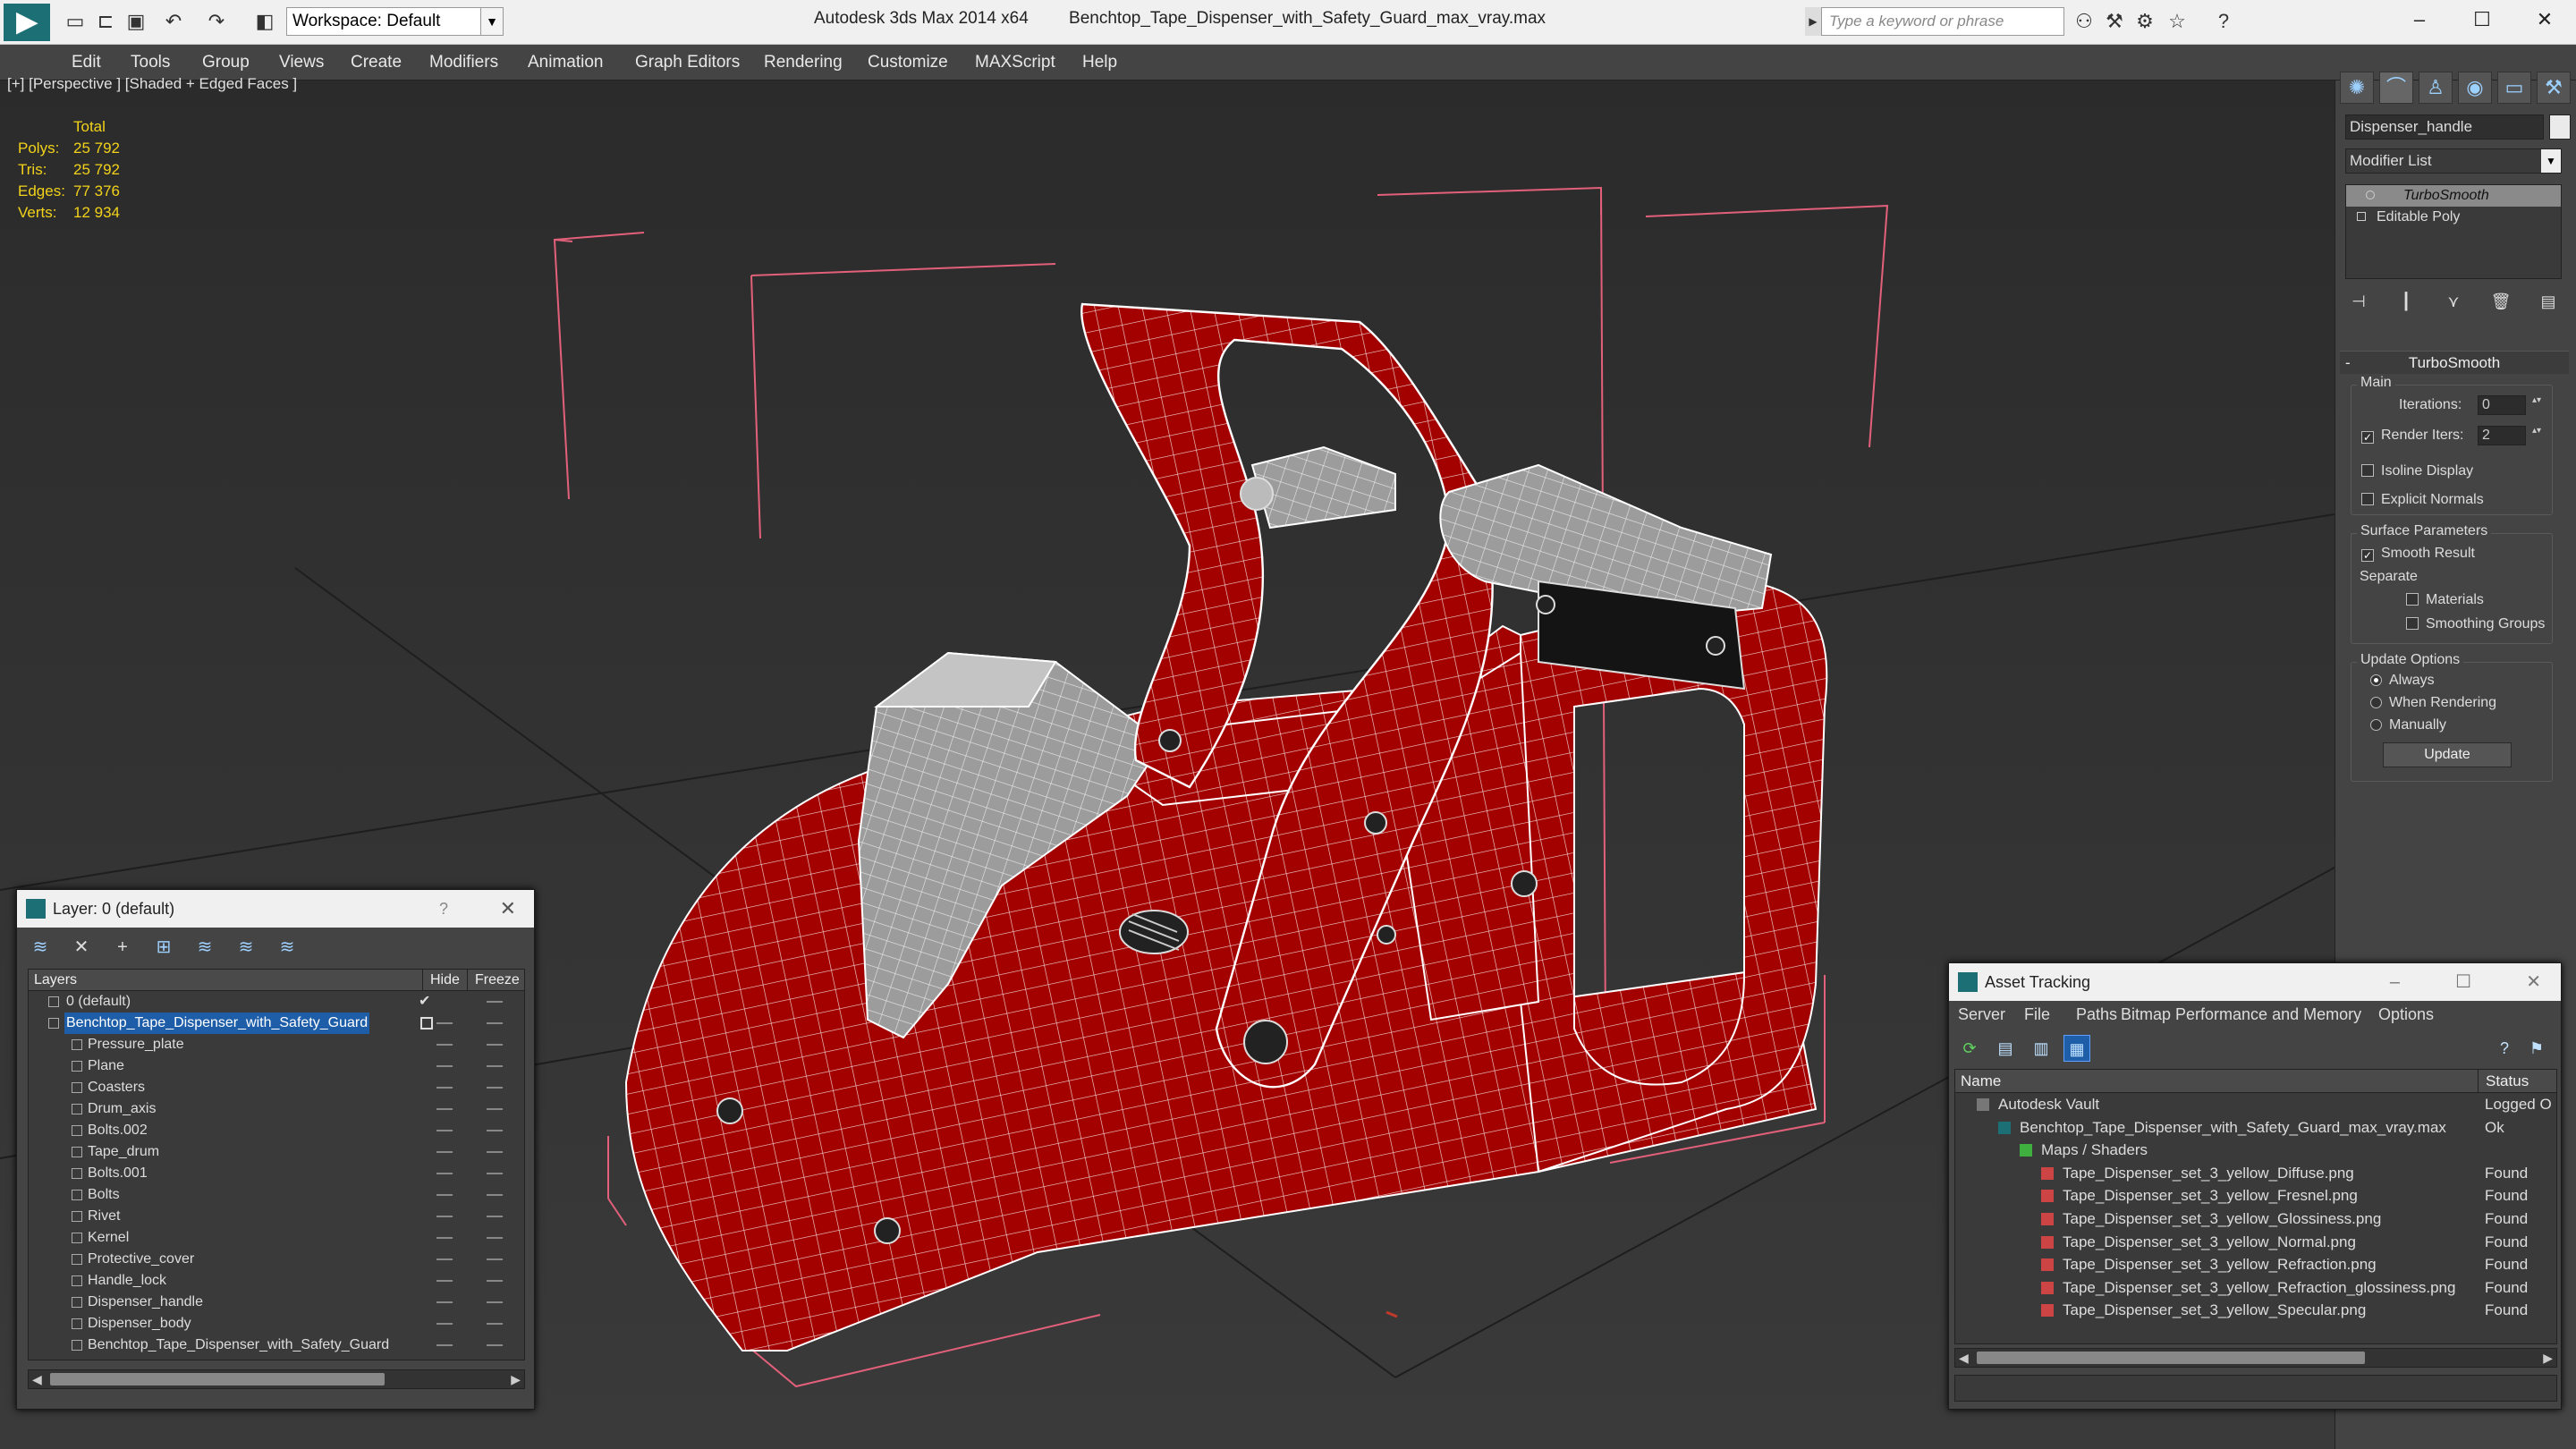 The height and width of the screenshot is (1449, 2576). Describe the element at coordinates (2509, 435) in the screenshot. I see `render-iters-spinner: 2` at that location.